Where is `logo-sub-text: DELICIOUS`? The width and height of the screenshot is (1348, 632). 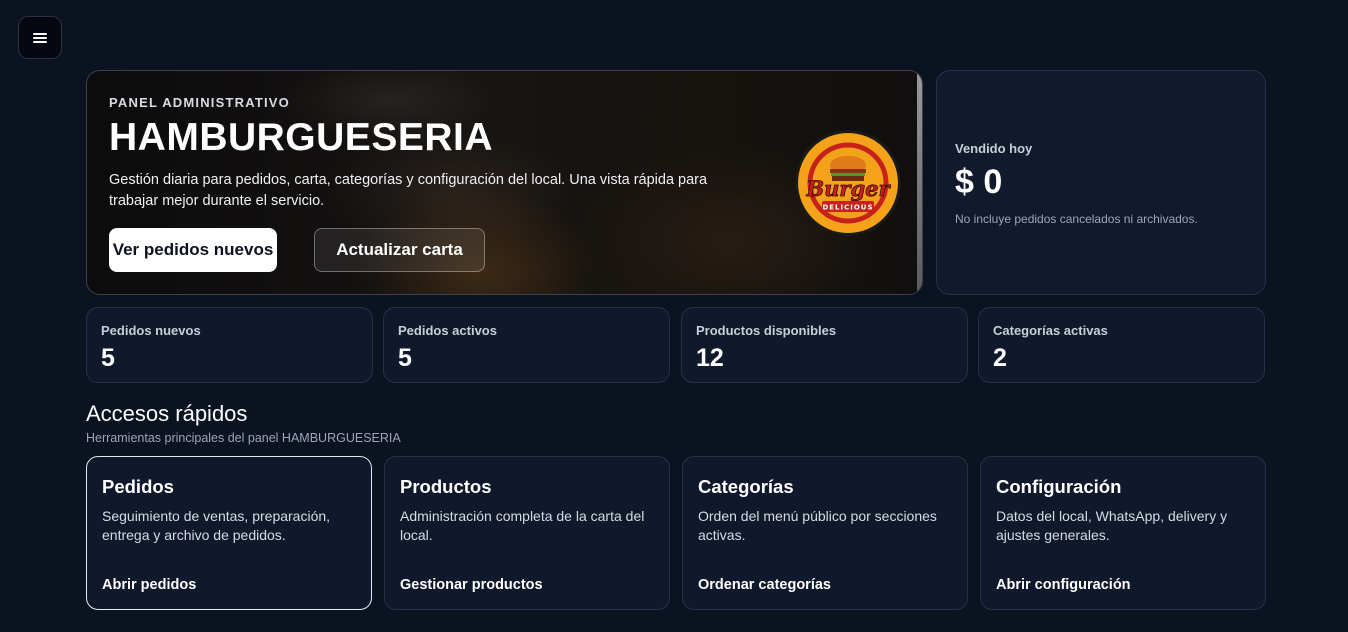 logo-sub-text: DELICIOUS is located at coordinates (847, 208).